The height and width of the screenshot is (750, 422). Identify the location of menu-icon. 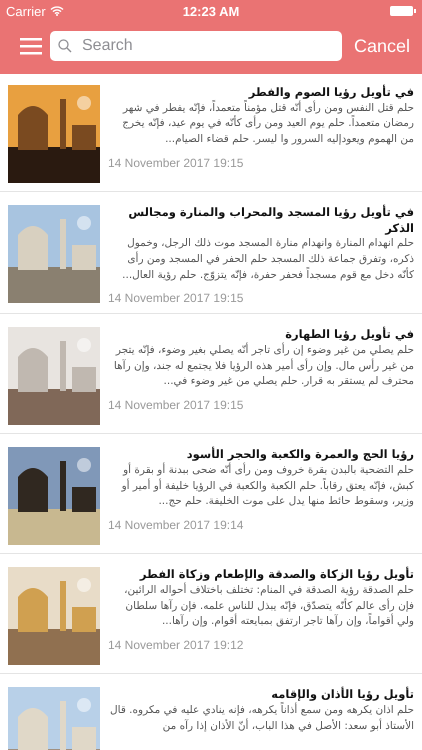
(31, 46).